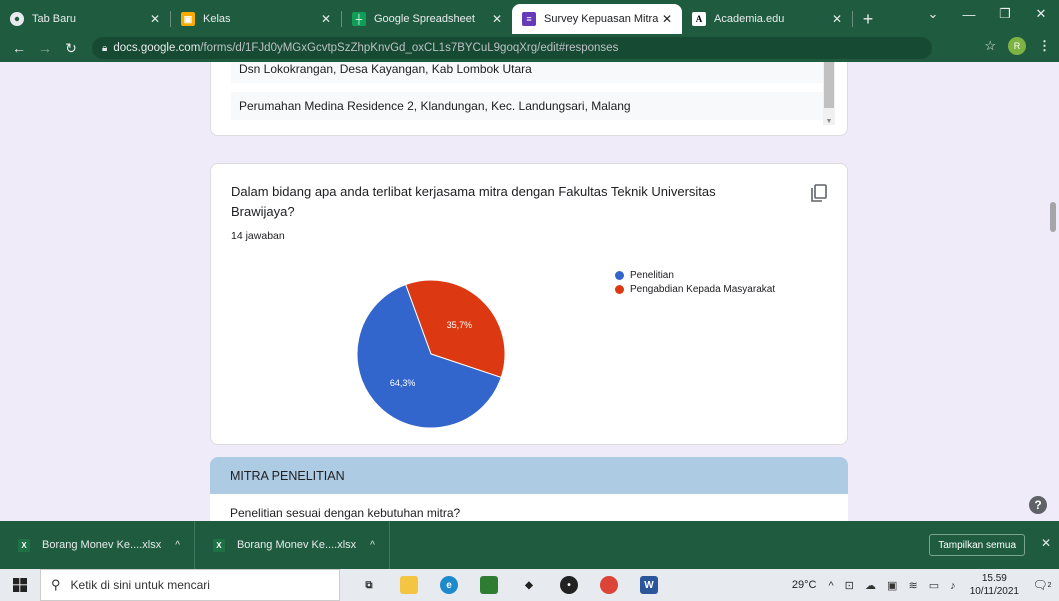 The height and width of the screenshot is (601, 1059). Describe the element at coordinates (19, 48) in the screenshot. I see `back-button: ←` at that location.